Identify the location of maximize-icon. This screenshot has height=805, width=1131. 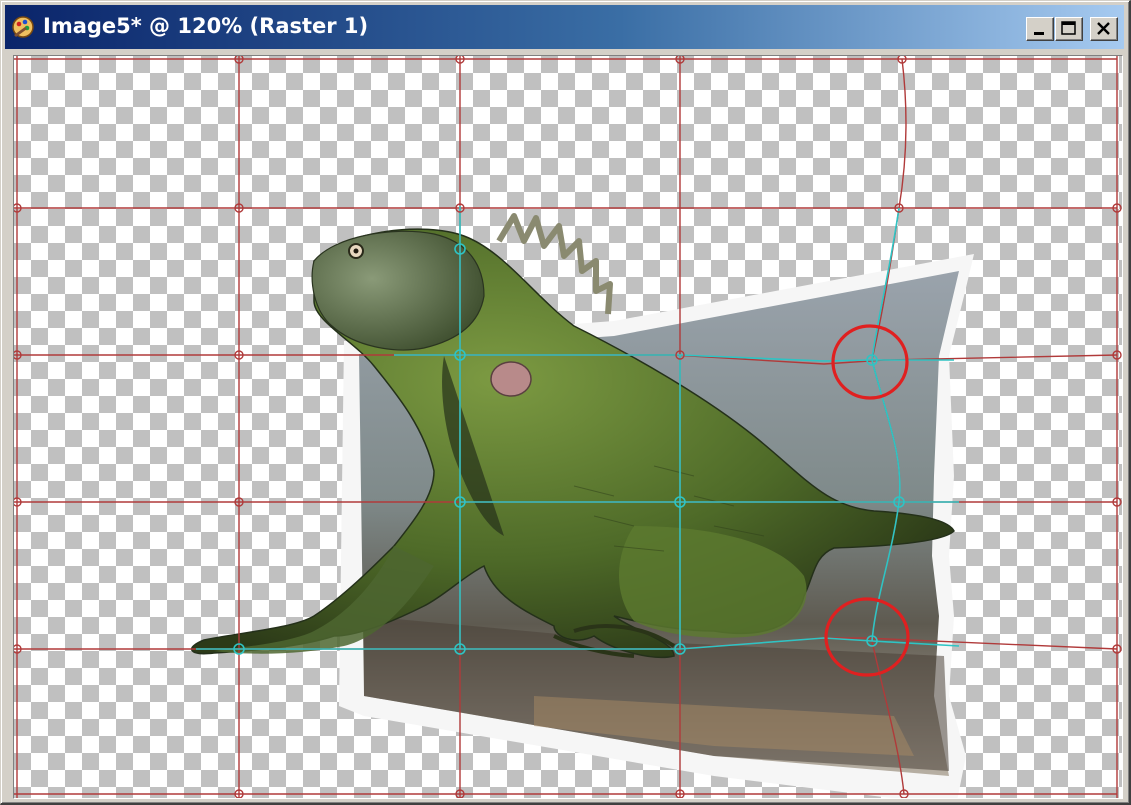
(1068, 28).